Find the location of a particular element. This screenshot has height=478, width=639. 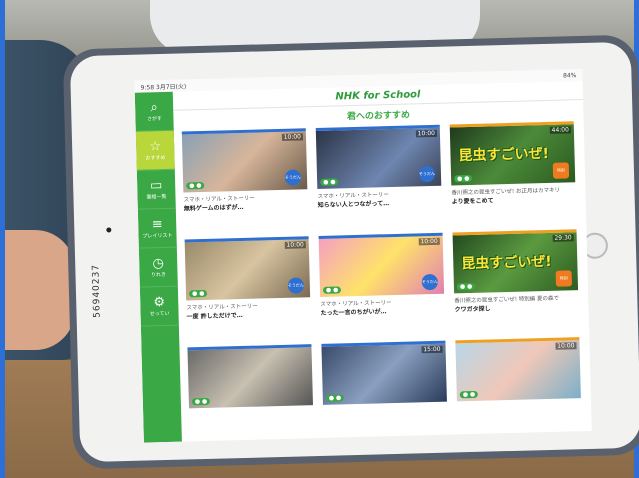

sidebar-item-4: ◷ りれき is located at coordinates (158, 267).